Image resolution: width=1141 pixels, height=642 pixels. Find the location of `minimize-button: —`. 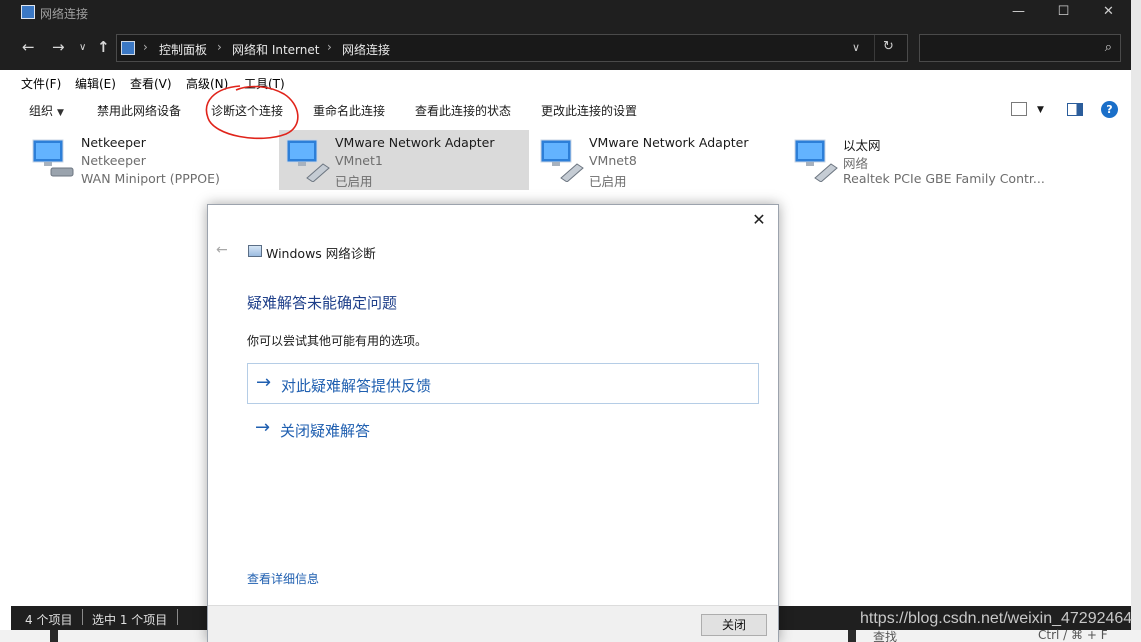

minimize-button: — is located at coordinates (1018, 13).